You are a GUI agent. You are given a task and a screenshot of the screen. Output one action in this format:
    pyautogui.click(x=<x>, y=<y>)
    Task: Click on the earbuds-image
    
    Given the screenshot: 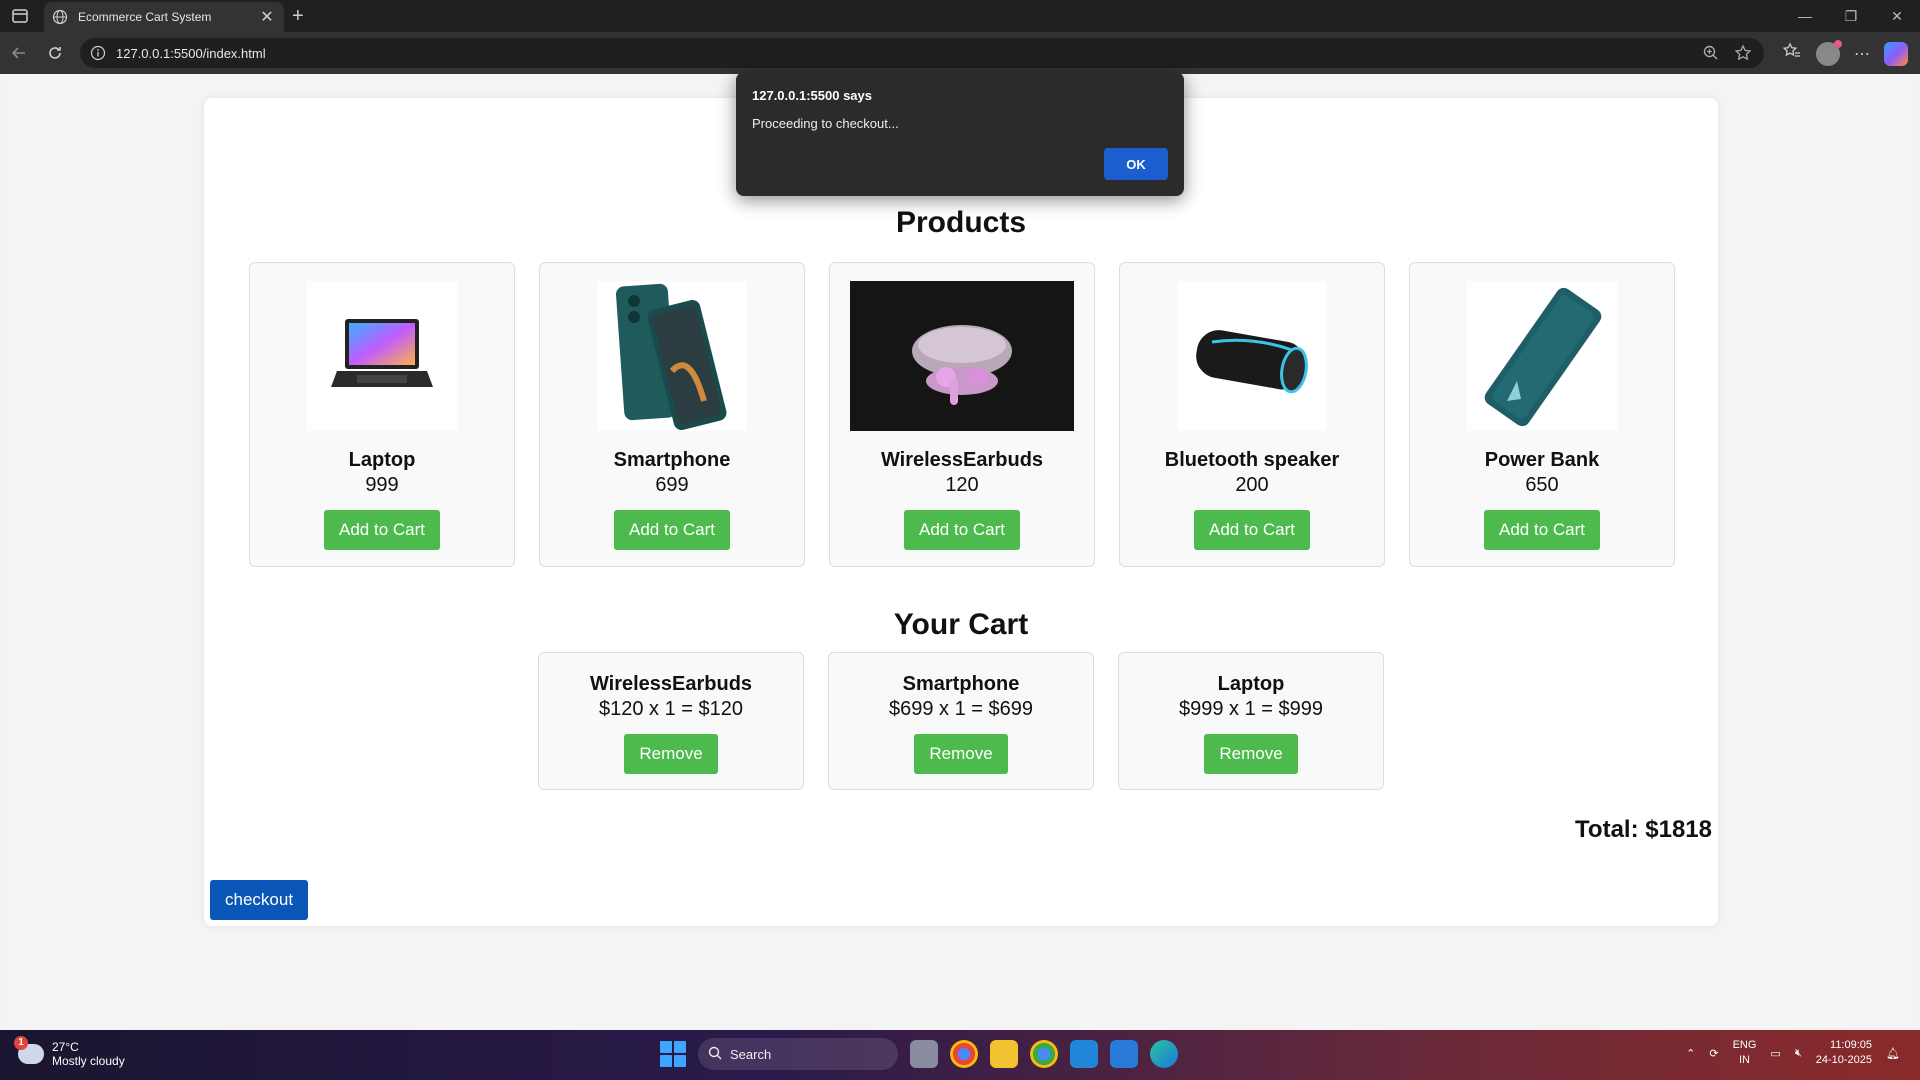 What is the action you would take?
    pyautogui.click(x=962, y=356)
    